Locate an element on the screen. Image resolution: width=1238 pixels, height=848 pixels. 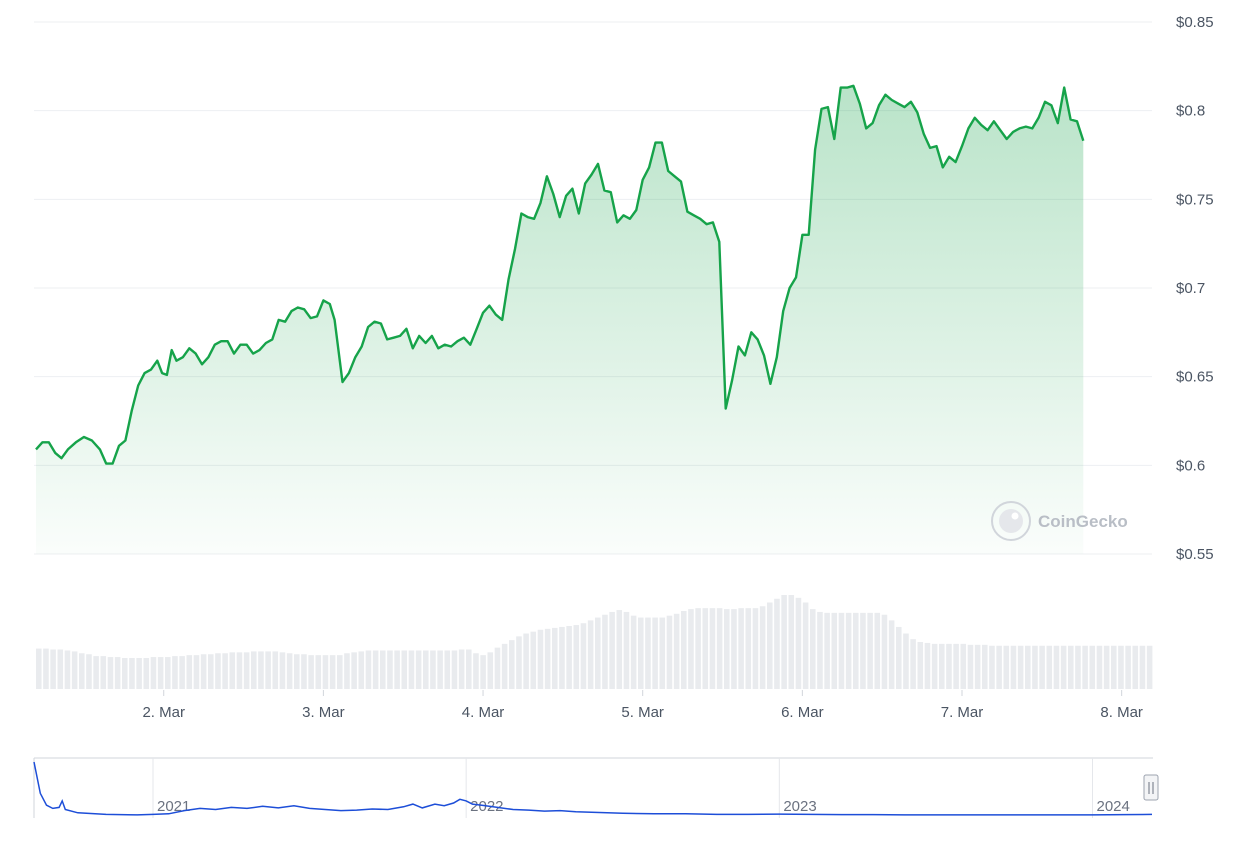
y-tick-label: $0.55 is located at coordinates (1195, 554).